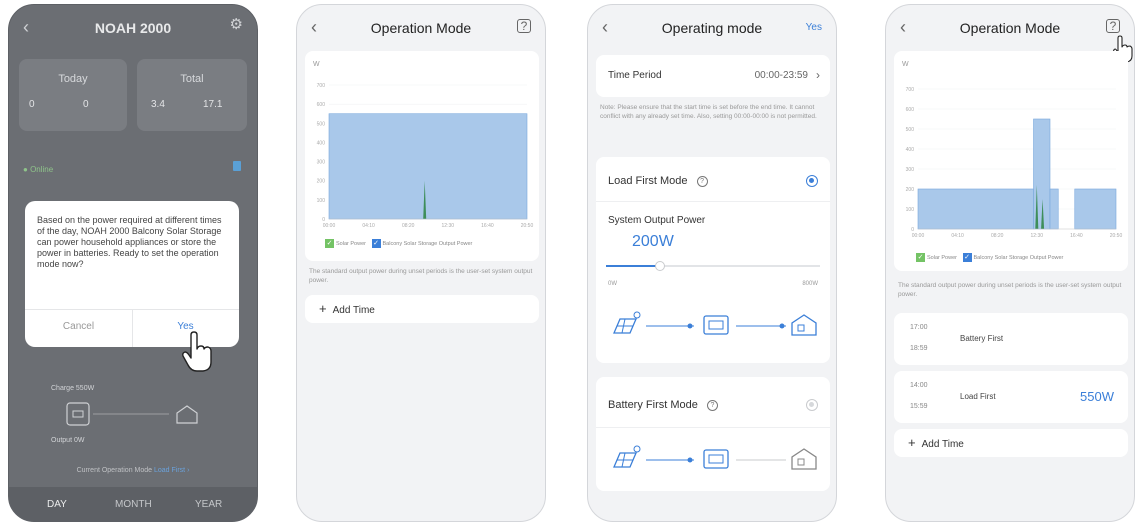  Describe the element at coordinates (329, 243) in the screenshot. I see `solar-power-swatch: ✓` at that location.